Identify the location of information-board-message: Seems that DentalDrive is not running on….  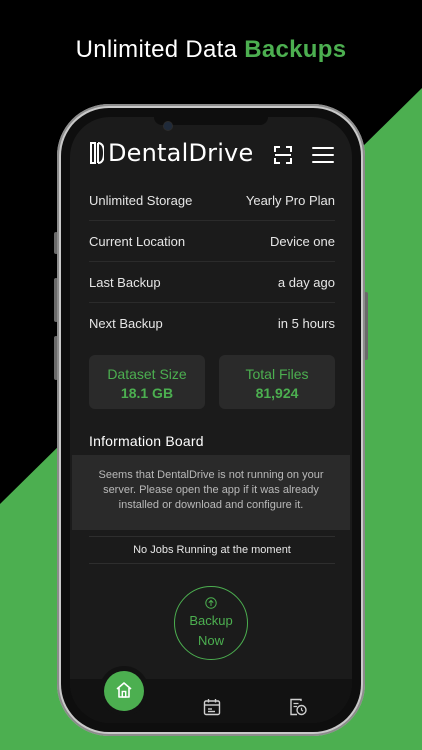
(211, 492).